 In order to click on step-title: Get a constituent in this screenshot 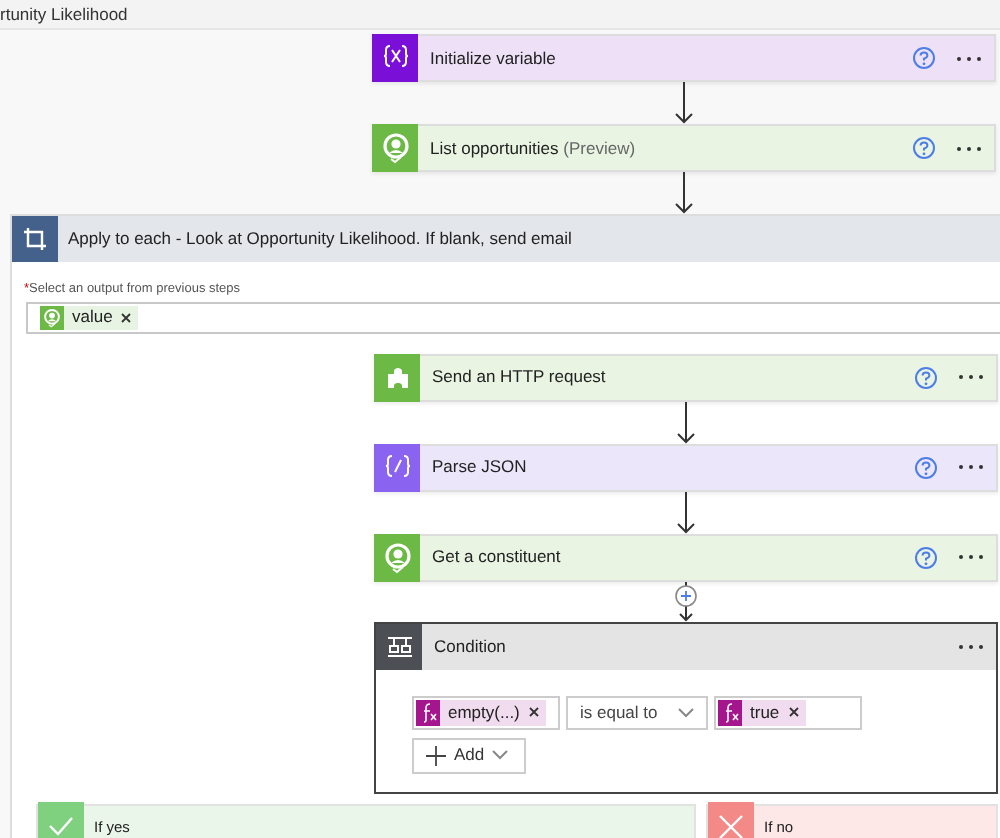, I will do `click(496, 556)`.